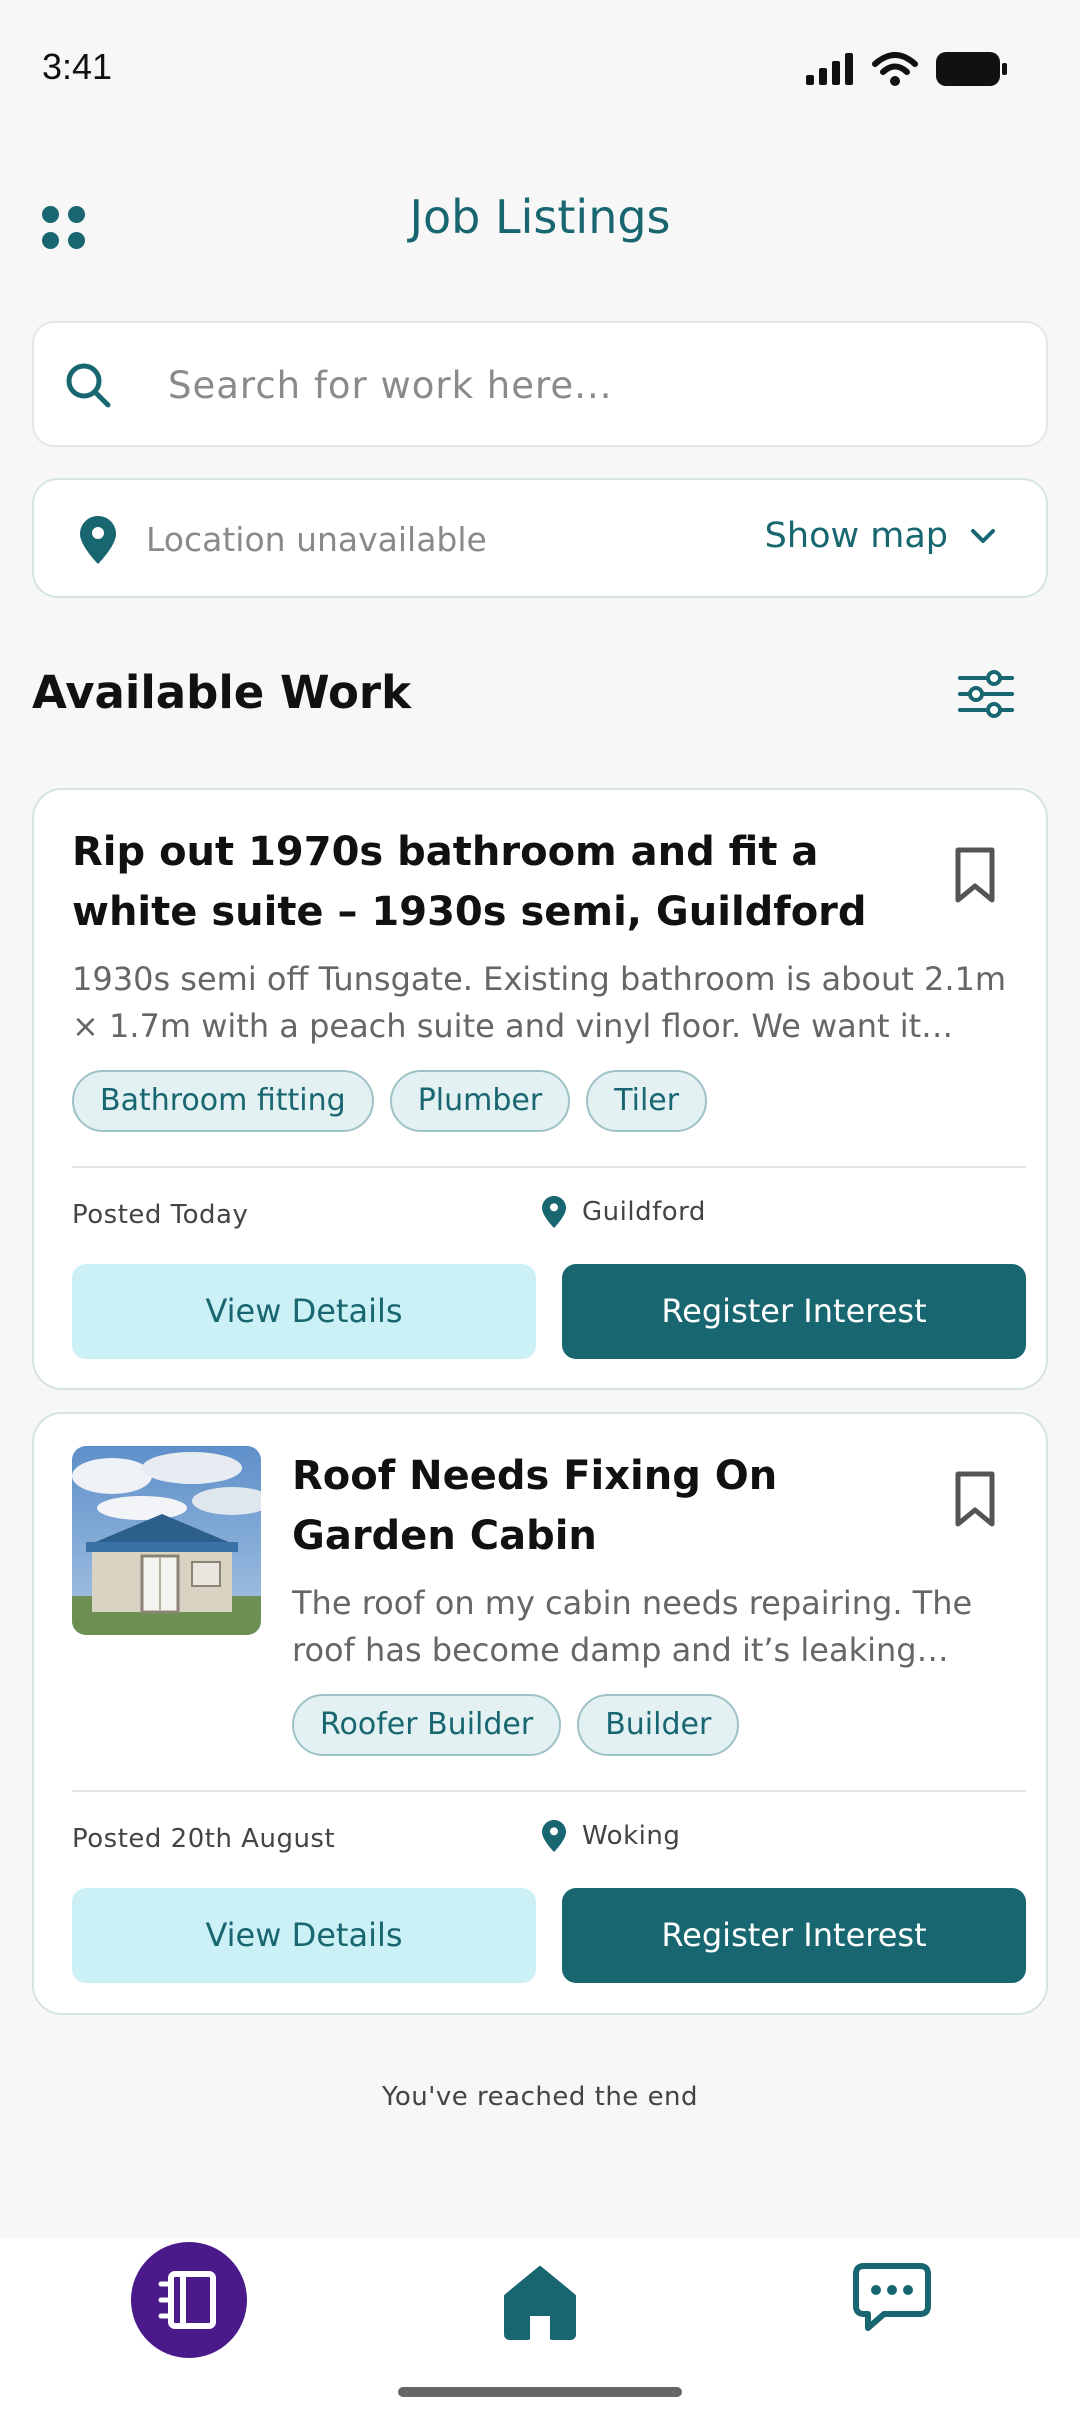  I want to click on show-map-label: Show map, so click(856, 536).